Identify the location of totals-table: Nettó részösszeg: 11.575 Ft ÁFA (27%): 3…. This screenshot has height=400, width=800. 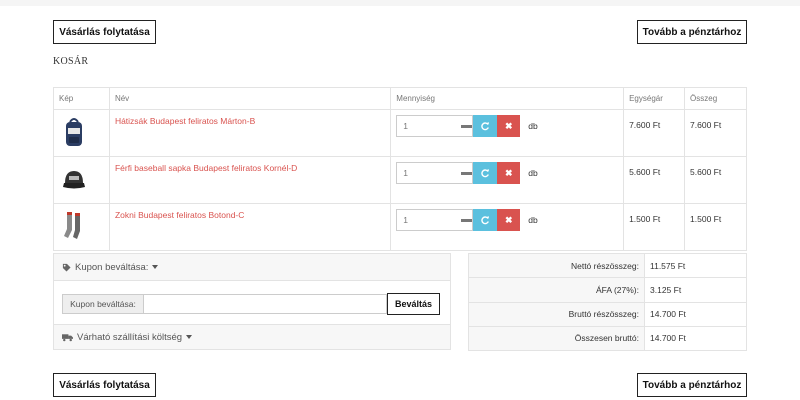
(607, 302).